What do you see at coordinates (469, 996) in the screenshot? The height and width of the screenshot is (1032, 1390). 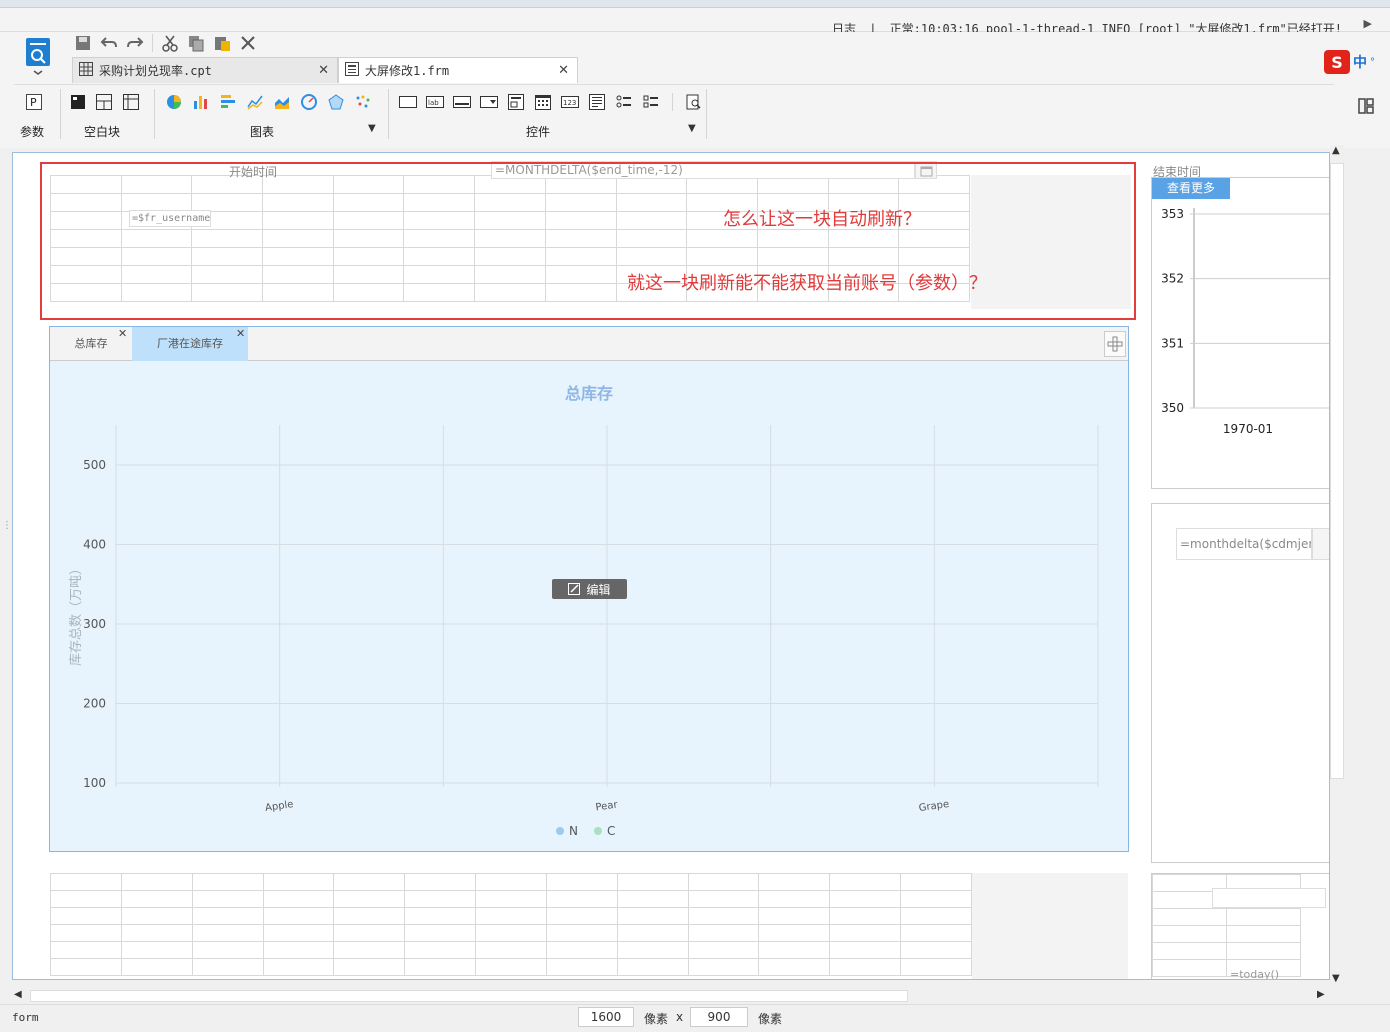 I see `horizontal-scroll-thumb` at bounding box center [469, 996].